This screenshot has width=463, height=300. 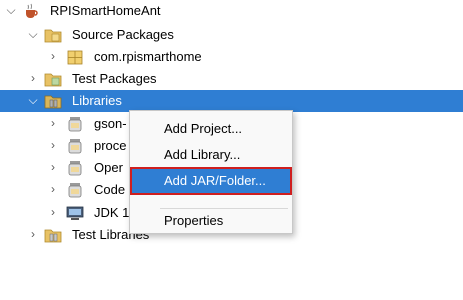 I want to click on tree-node-test-packages: › Test Packages, so click(x=231, y=79).